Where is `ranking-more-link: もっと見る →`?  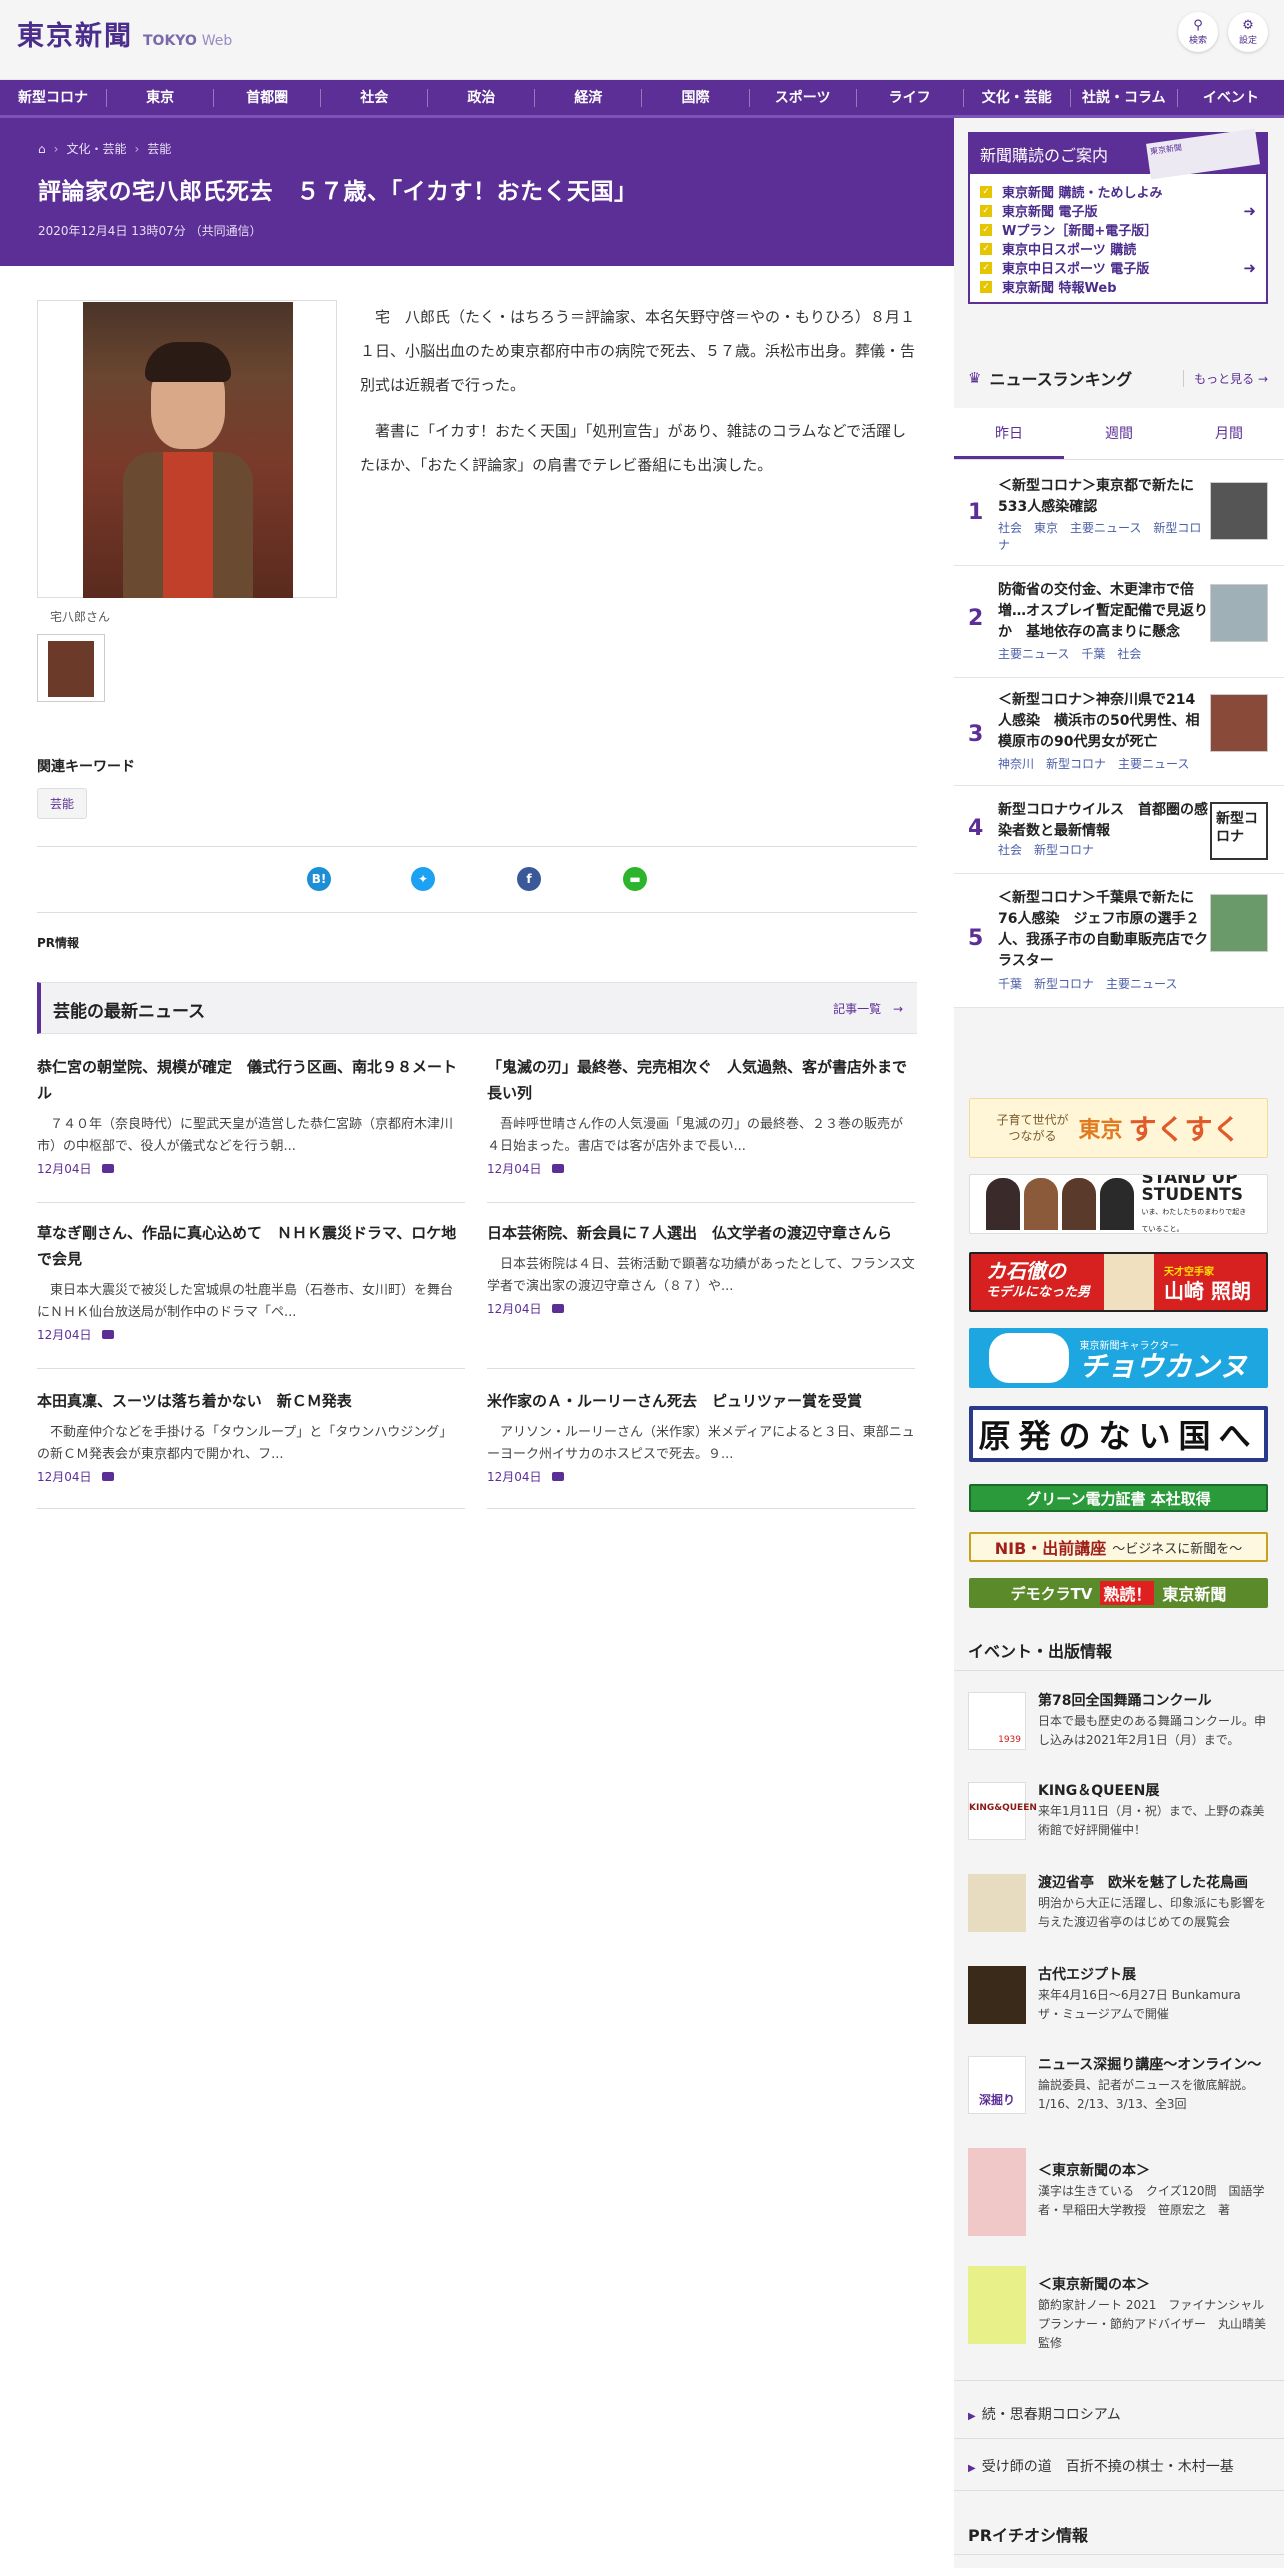
ranking-more-link: もっと見る → is located at coordinates (1225, 378).